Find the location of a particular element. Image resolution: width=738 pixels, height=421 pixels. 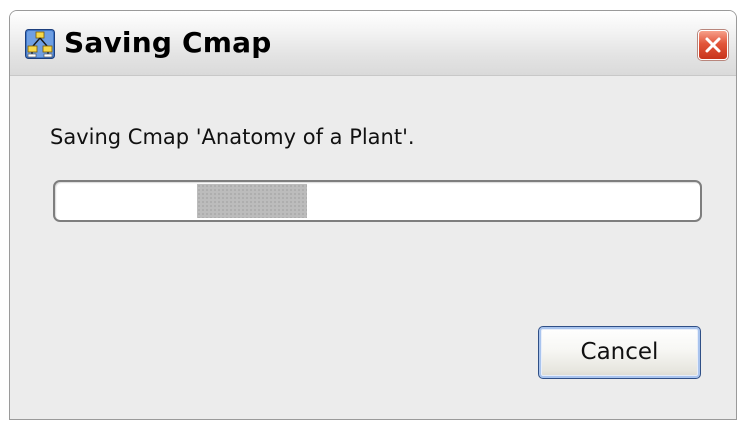

cancel-button: Cancel is located at coordinates (619, 352).